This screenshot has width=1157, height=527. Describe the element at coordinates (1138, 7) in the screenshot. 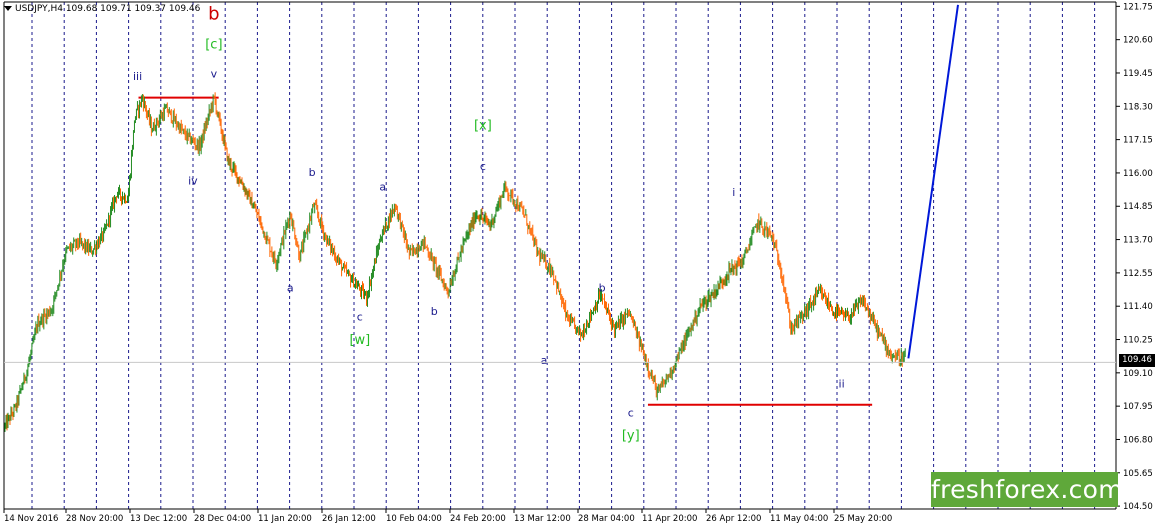

I see `y-tick-label: 121.75` at that location.